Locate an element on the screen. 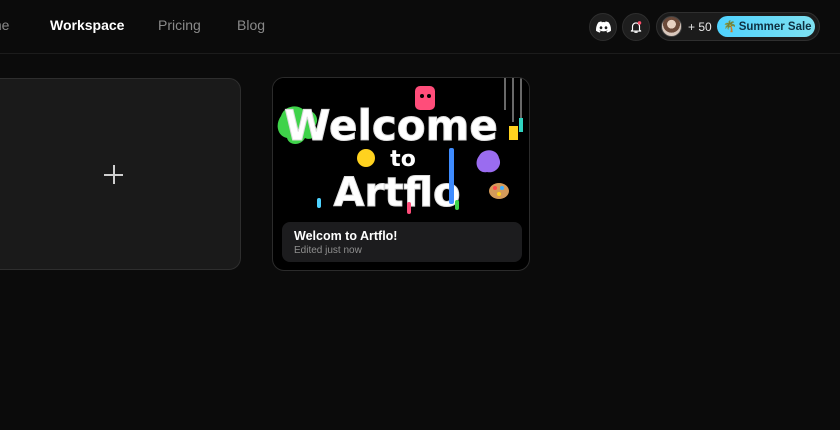 The image size is (840, 430). nav-item-blog: Blog is located at coordinates (251, 25).